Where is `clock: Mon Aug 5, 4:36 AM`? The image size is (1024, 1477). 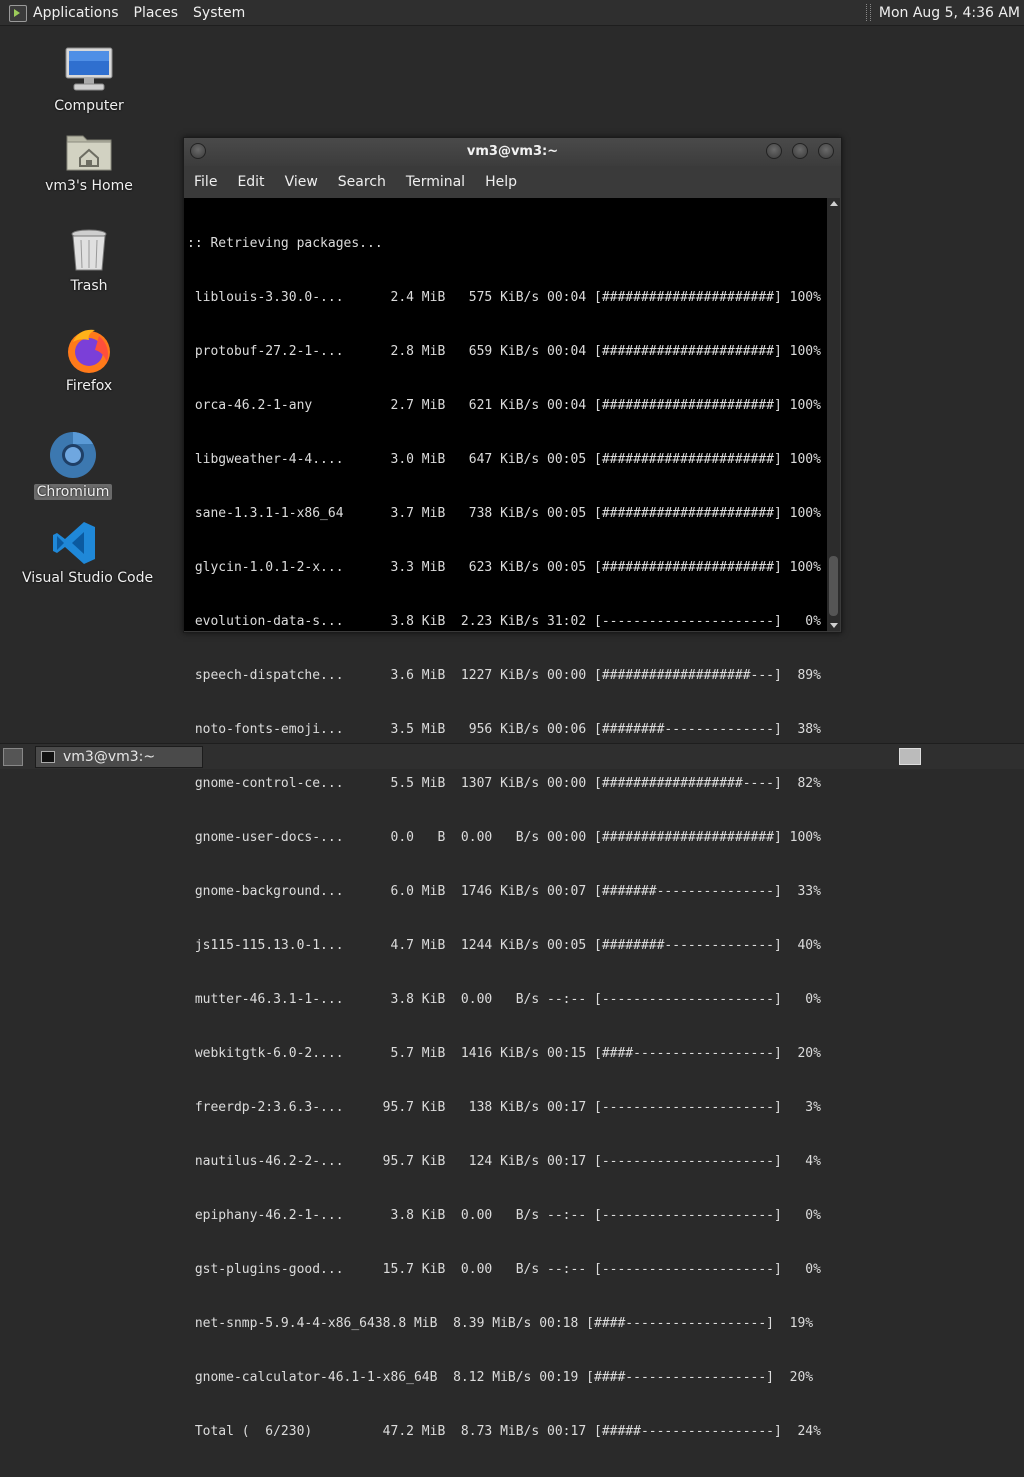
clock: Mon Aug 5, 4:36 AM is located at coordinates (949, 13).